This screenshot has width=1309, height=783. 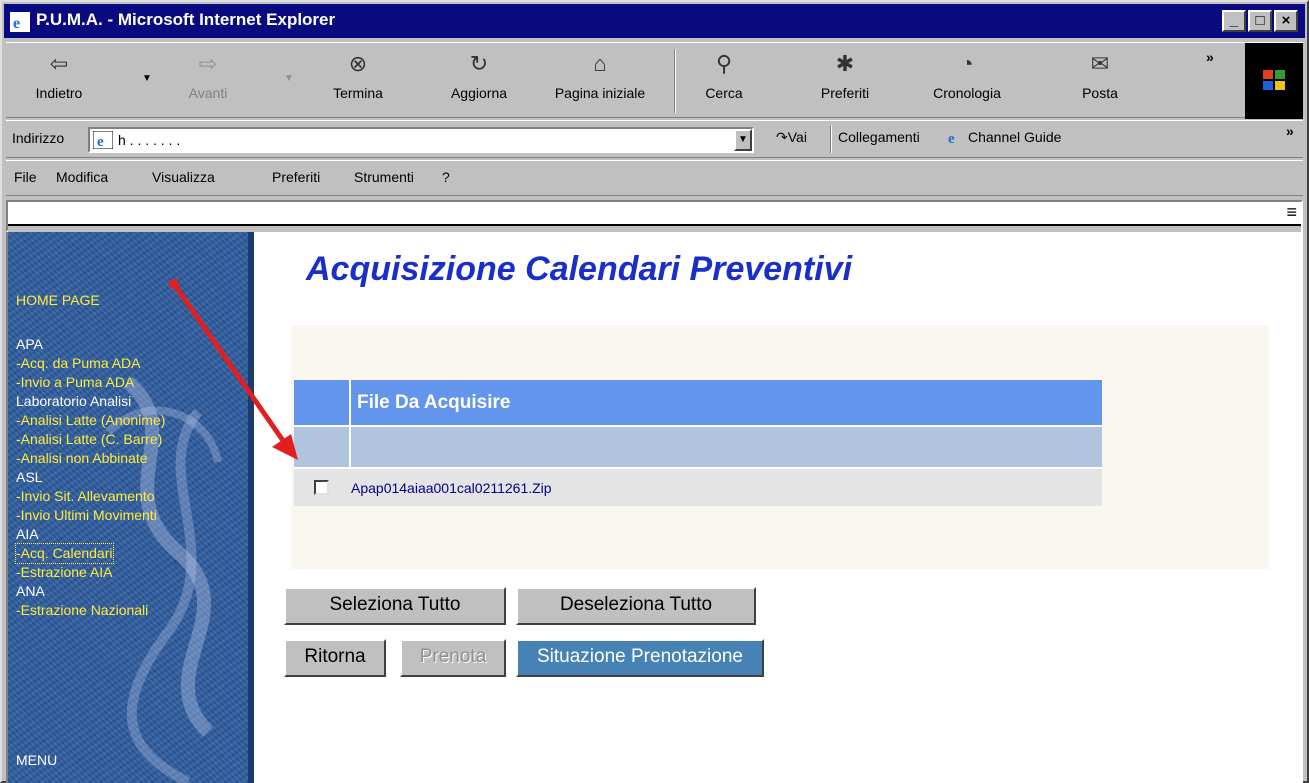 I want to click on sidebar-item-estrazione-nazionali: -Estrazione Nazionali, so click(x=90, y=610).